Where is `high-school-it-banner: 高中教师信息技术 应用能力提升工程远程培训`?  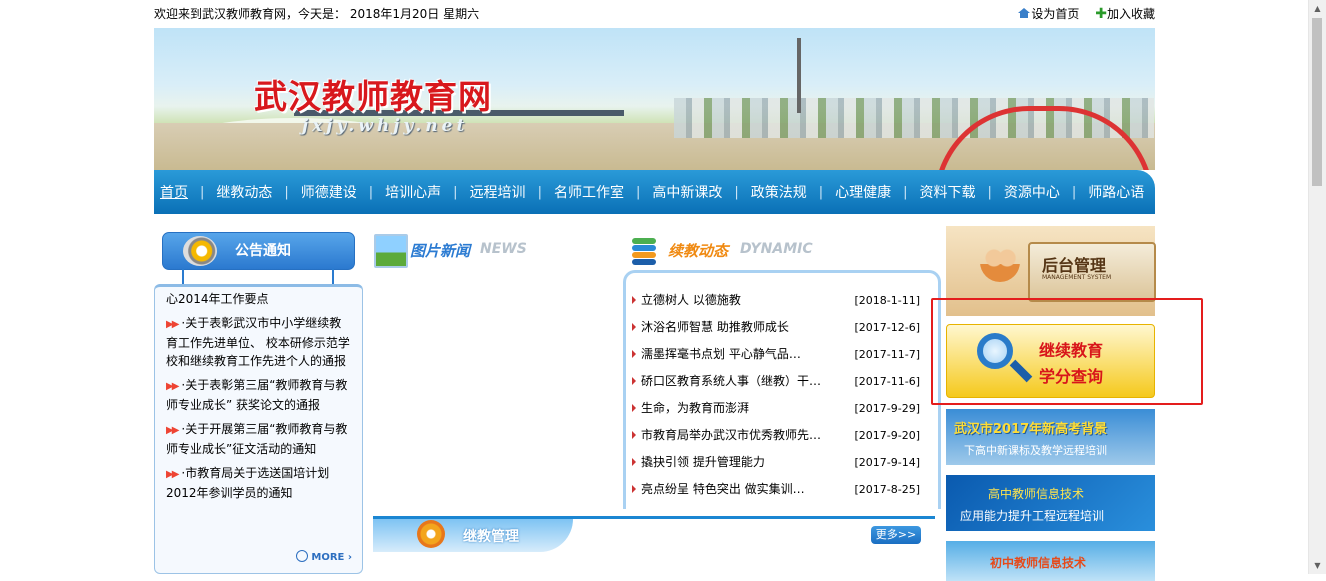 high-school-it-banner: 高中教师信息技术 应用能力提升工程远程培训 is located at coordinates (1050, 503).